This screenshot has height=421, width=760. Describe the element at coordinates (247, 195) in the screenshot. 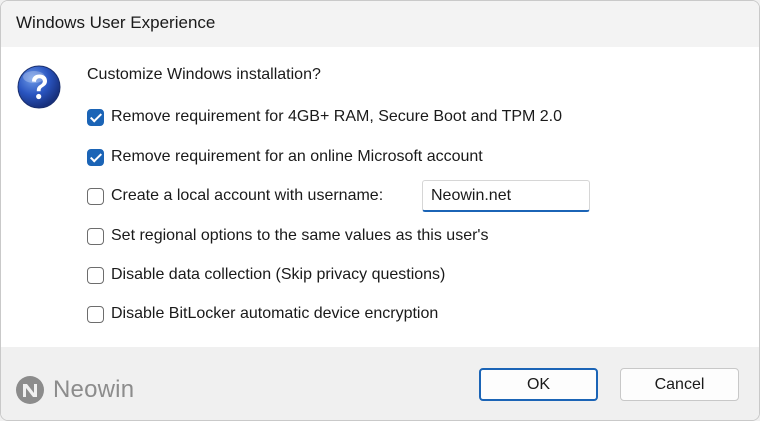

I see `option-label: Create a local account with username:` at that location.